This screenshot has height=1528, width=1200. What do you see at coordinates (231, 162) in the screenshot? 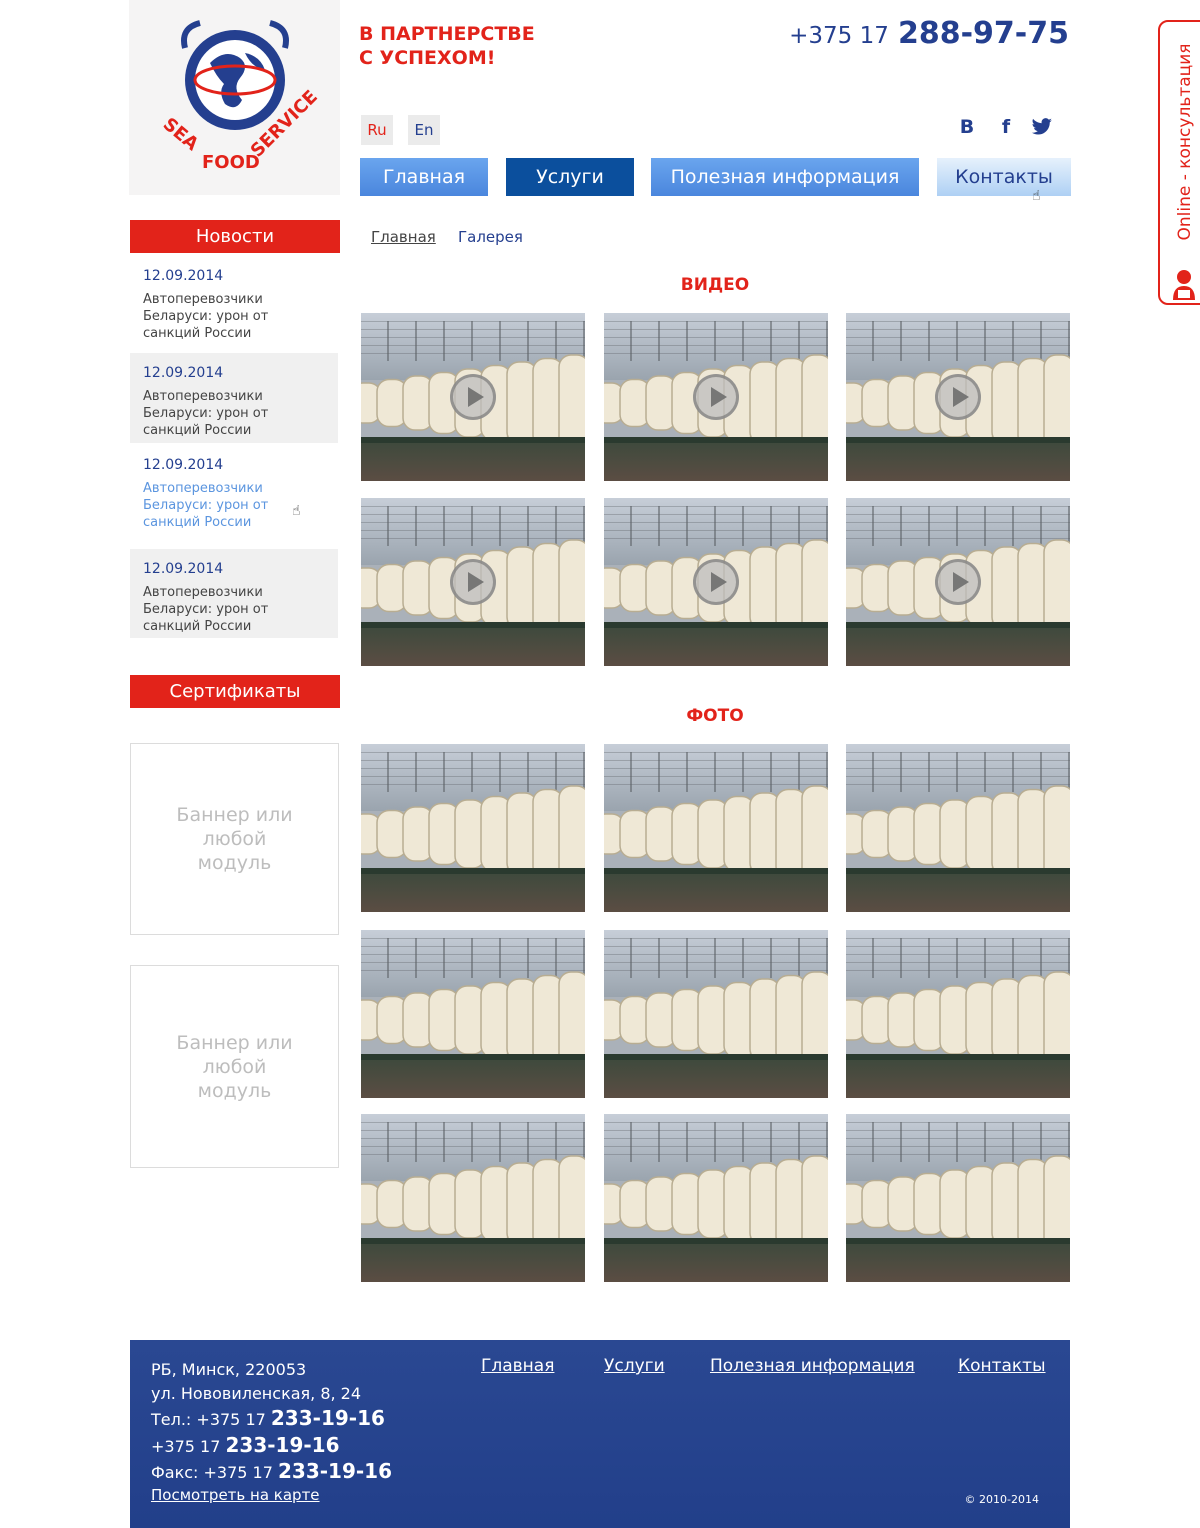
I see `svg-text: FOOD` at bounding box center [231, 162].